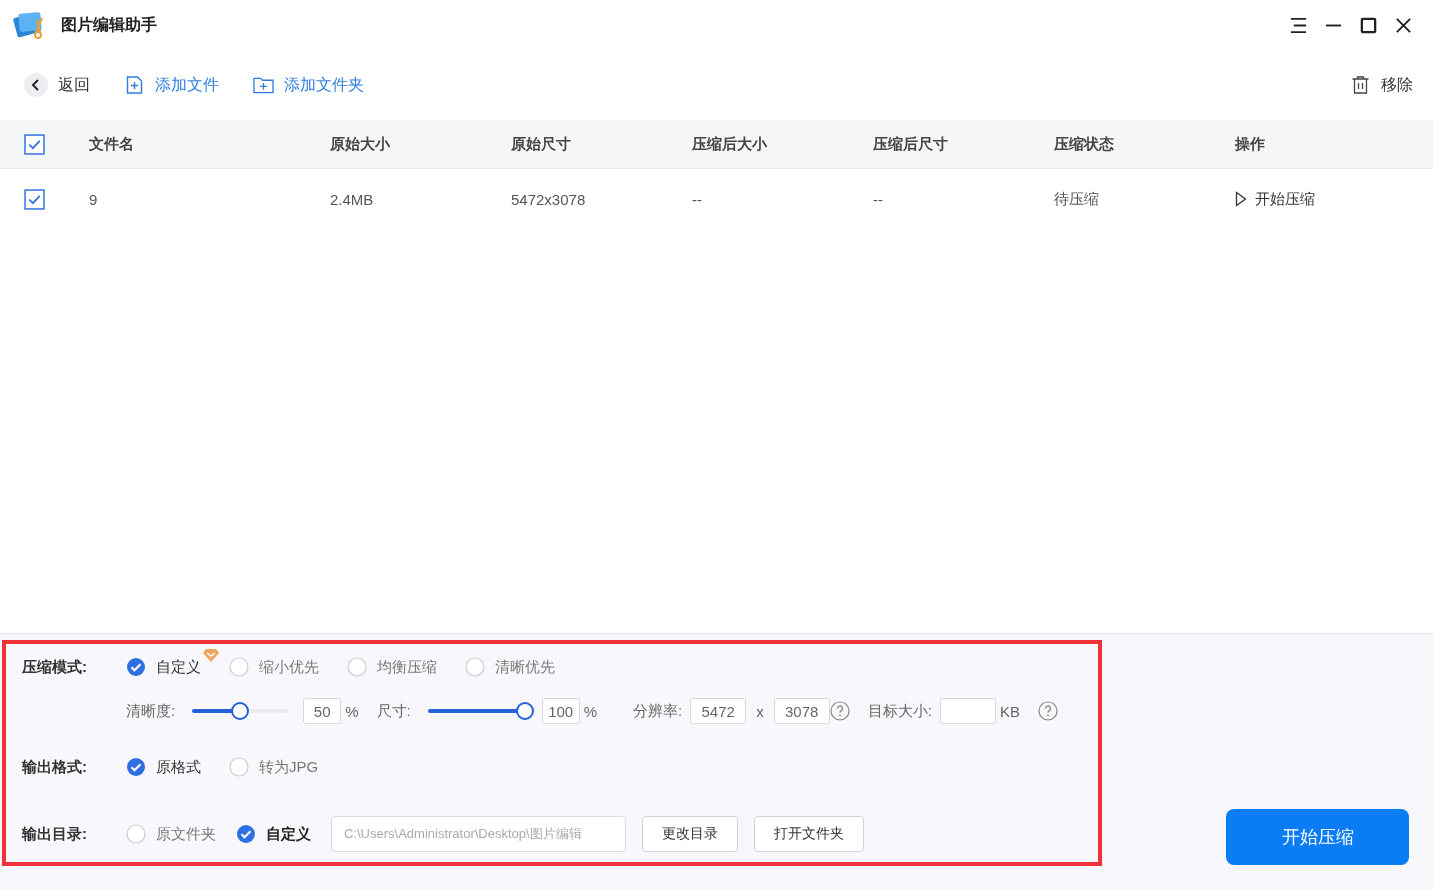  What do you see at coordinates (55, 834) in the screenshot?
I see `setting-label: 输出目录:` at bounding box center [55, 834].